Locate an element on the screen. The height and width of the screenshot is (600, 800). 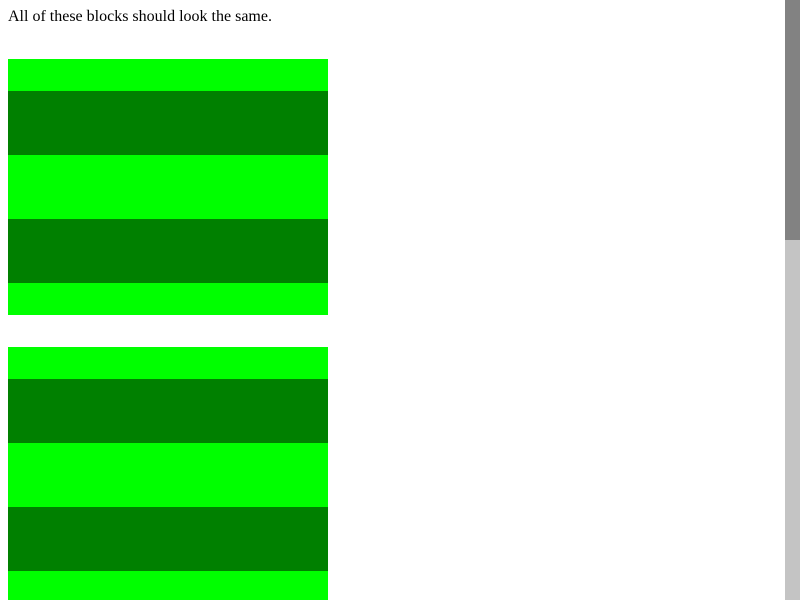
vertical-scrollbar is located at coordinates (792, 300).